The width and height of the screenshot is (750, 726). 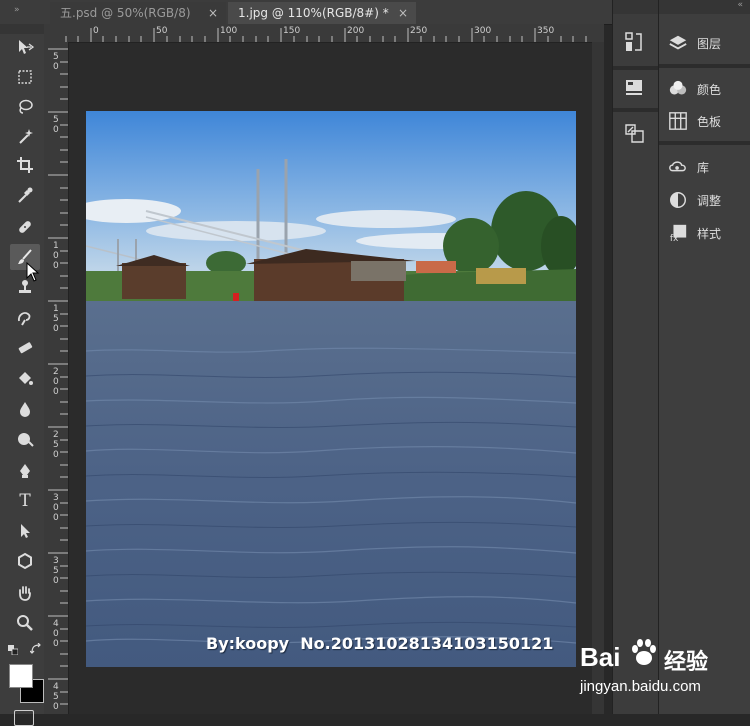 I want to click on dodge-tool-icon, so click(x=25, y=439).